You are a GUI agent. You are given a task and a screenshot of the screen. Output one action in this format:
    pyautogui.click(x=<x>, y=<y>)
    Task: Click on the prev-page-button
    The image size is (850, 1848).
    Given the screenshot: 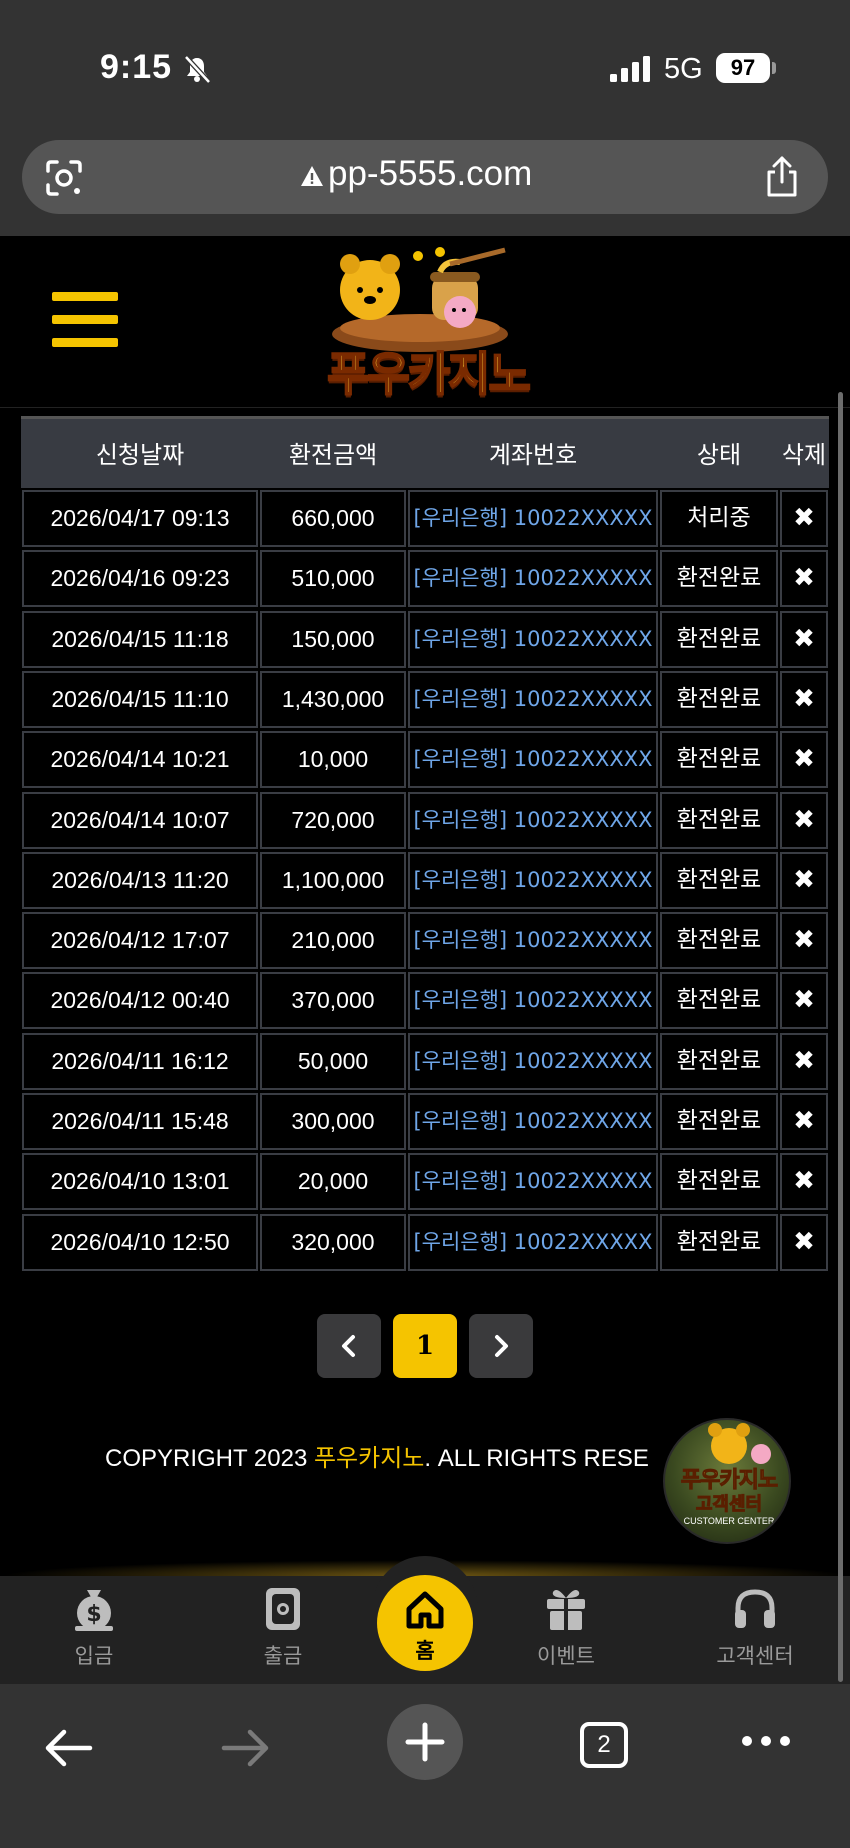 What is the action you would take?
    pyautogui.click(x=349, y=1346)
    